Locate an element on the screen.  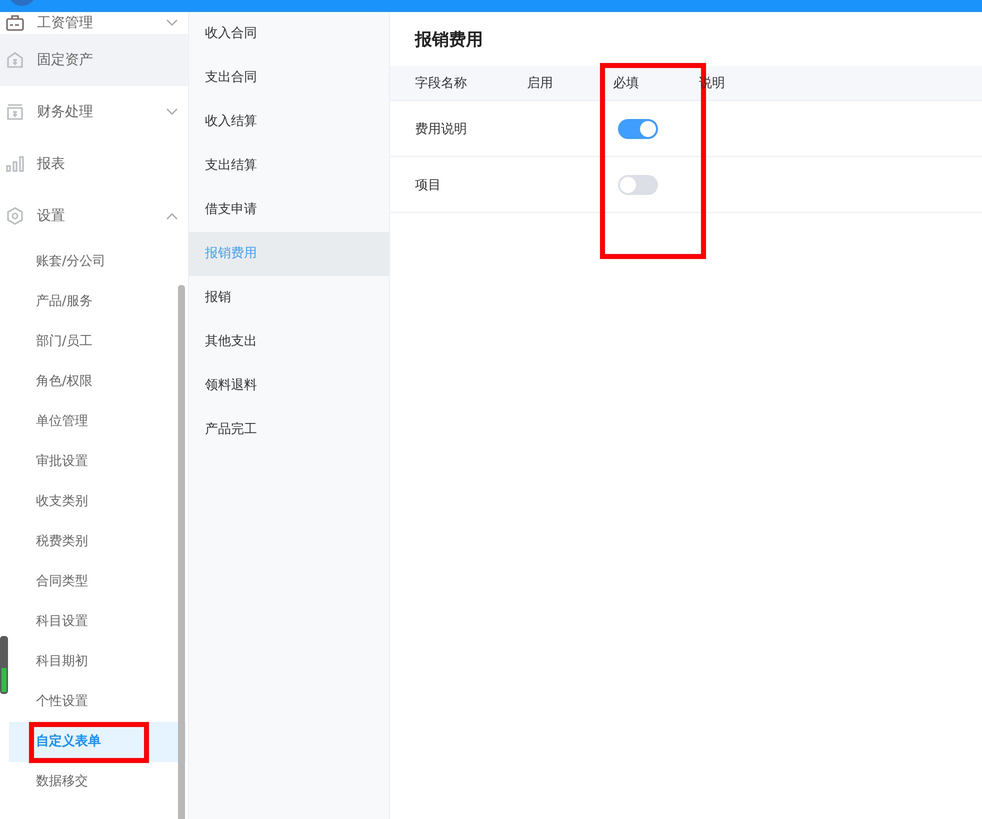
form-item: 借支申请 is located at coordinates (289, 210).